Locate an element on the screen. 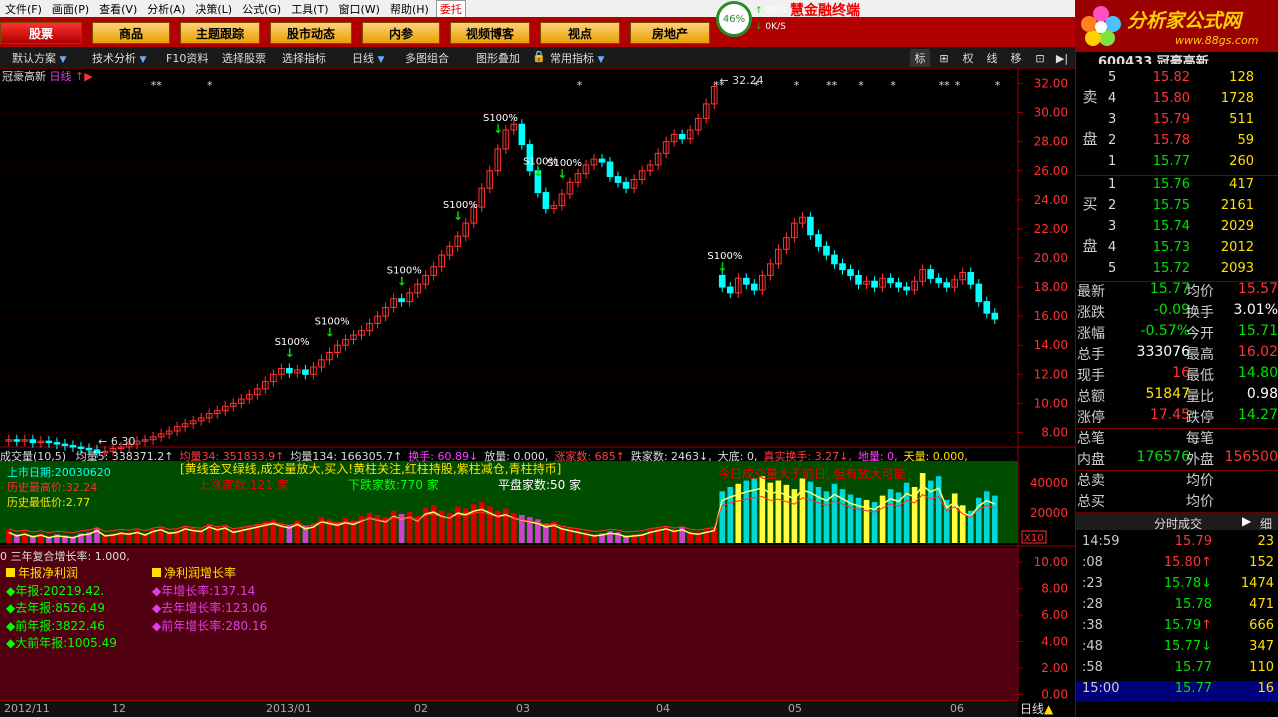  volume-bar is located at coordinates (9, 536).